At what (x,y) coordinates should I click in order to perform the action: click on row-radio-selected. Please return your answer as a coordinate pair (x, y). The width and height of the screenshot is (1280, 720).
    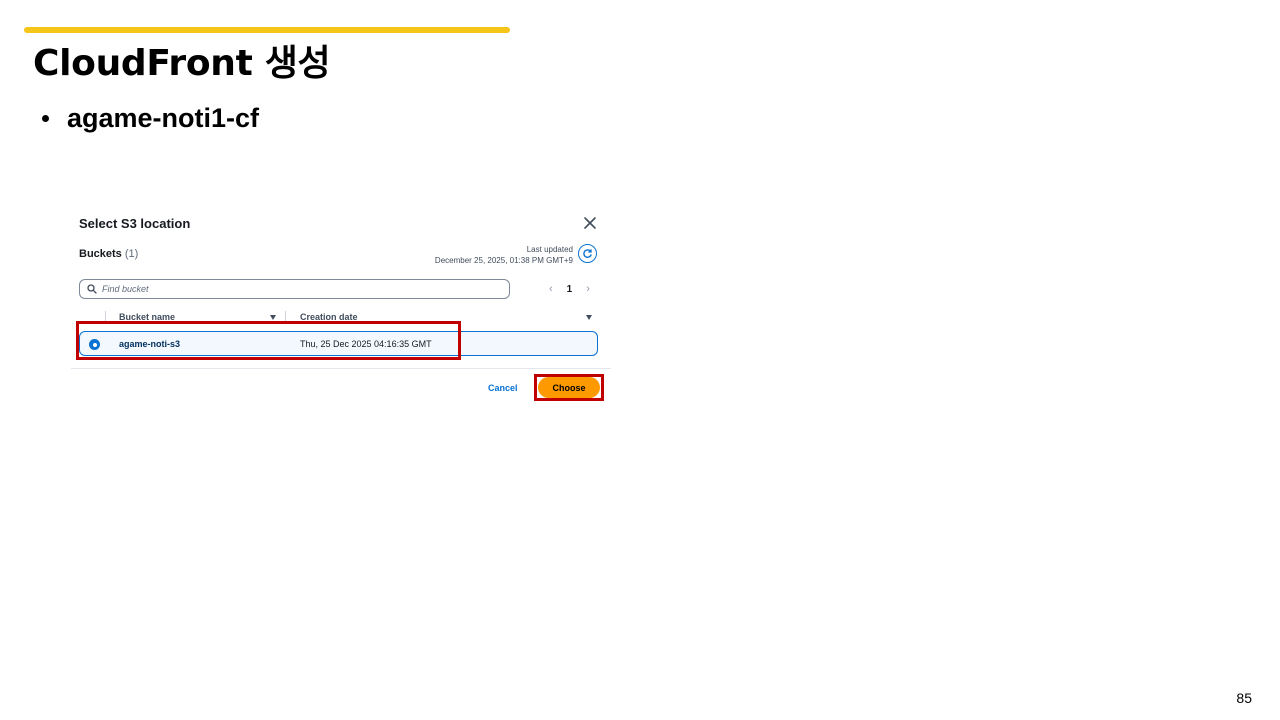
    Looking at the image, I should click on (94, 344).